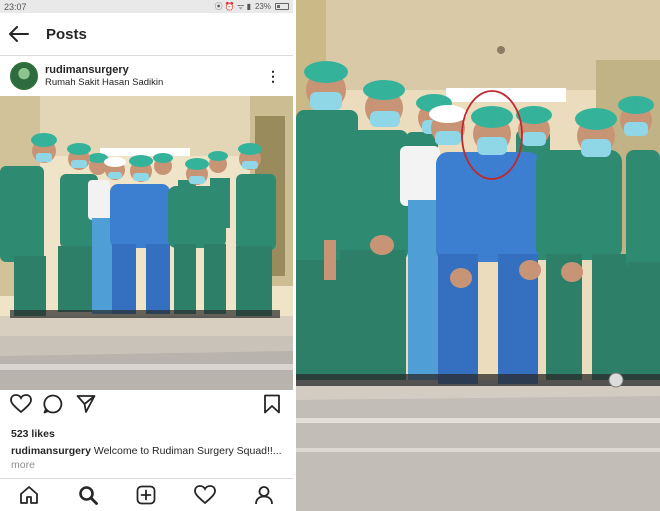 The width and height of the screenshot is (660, 511). What do you see at coordinates (104, 70) in the screenshot?
I see `post-username: rudimansurgery` at bounding box center [104, 70].